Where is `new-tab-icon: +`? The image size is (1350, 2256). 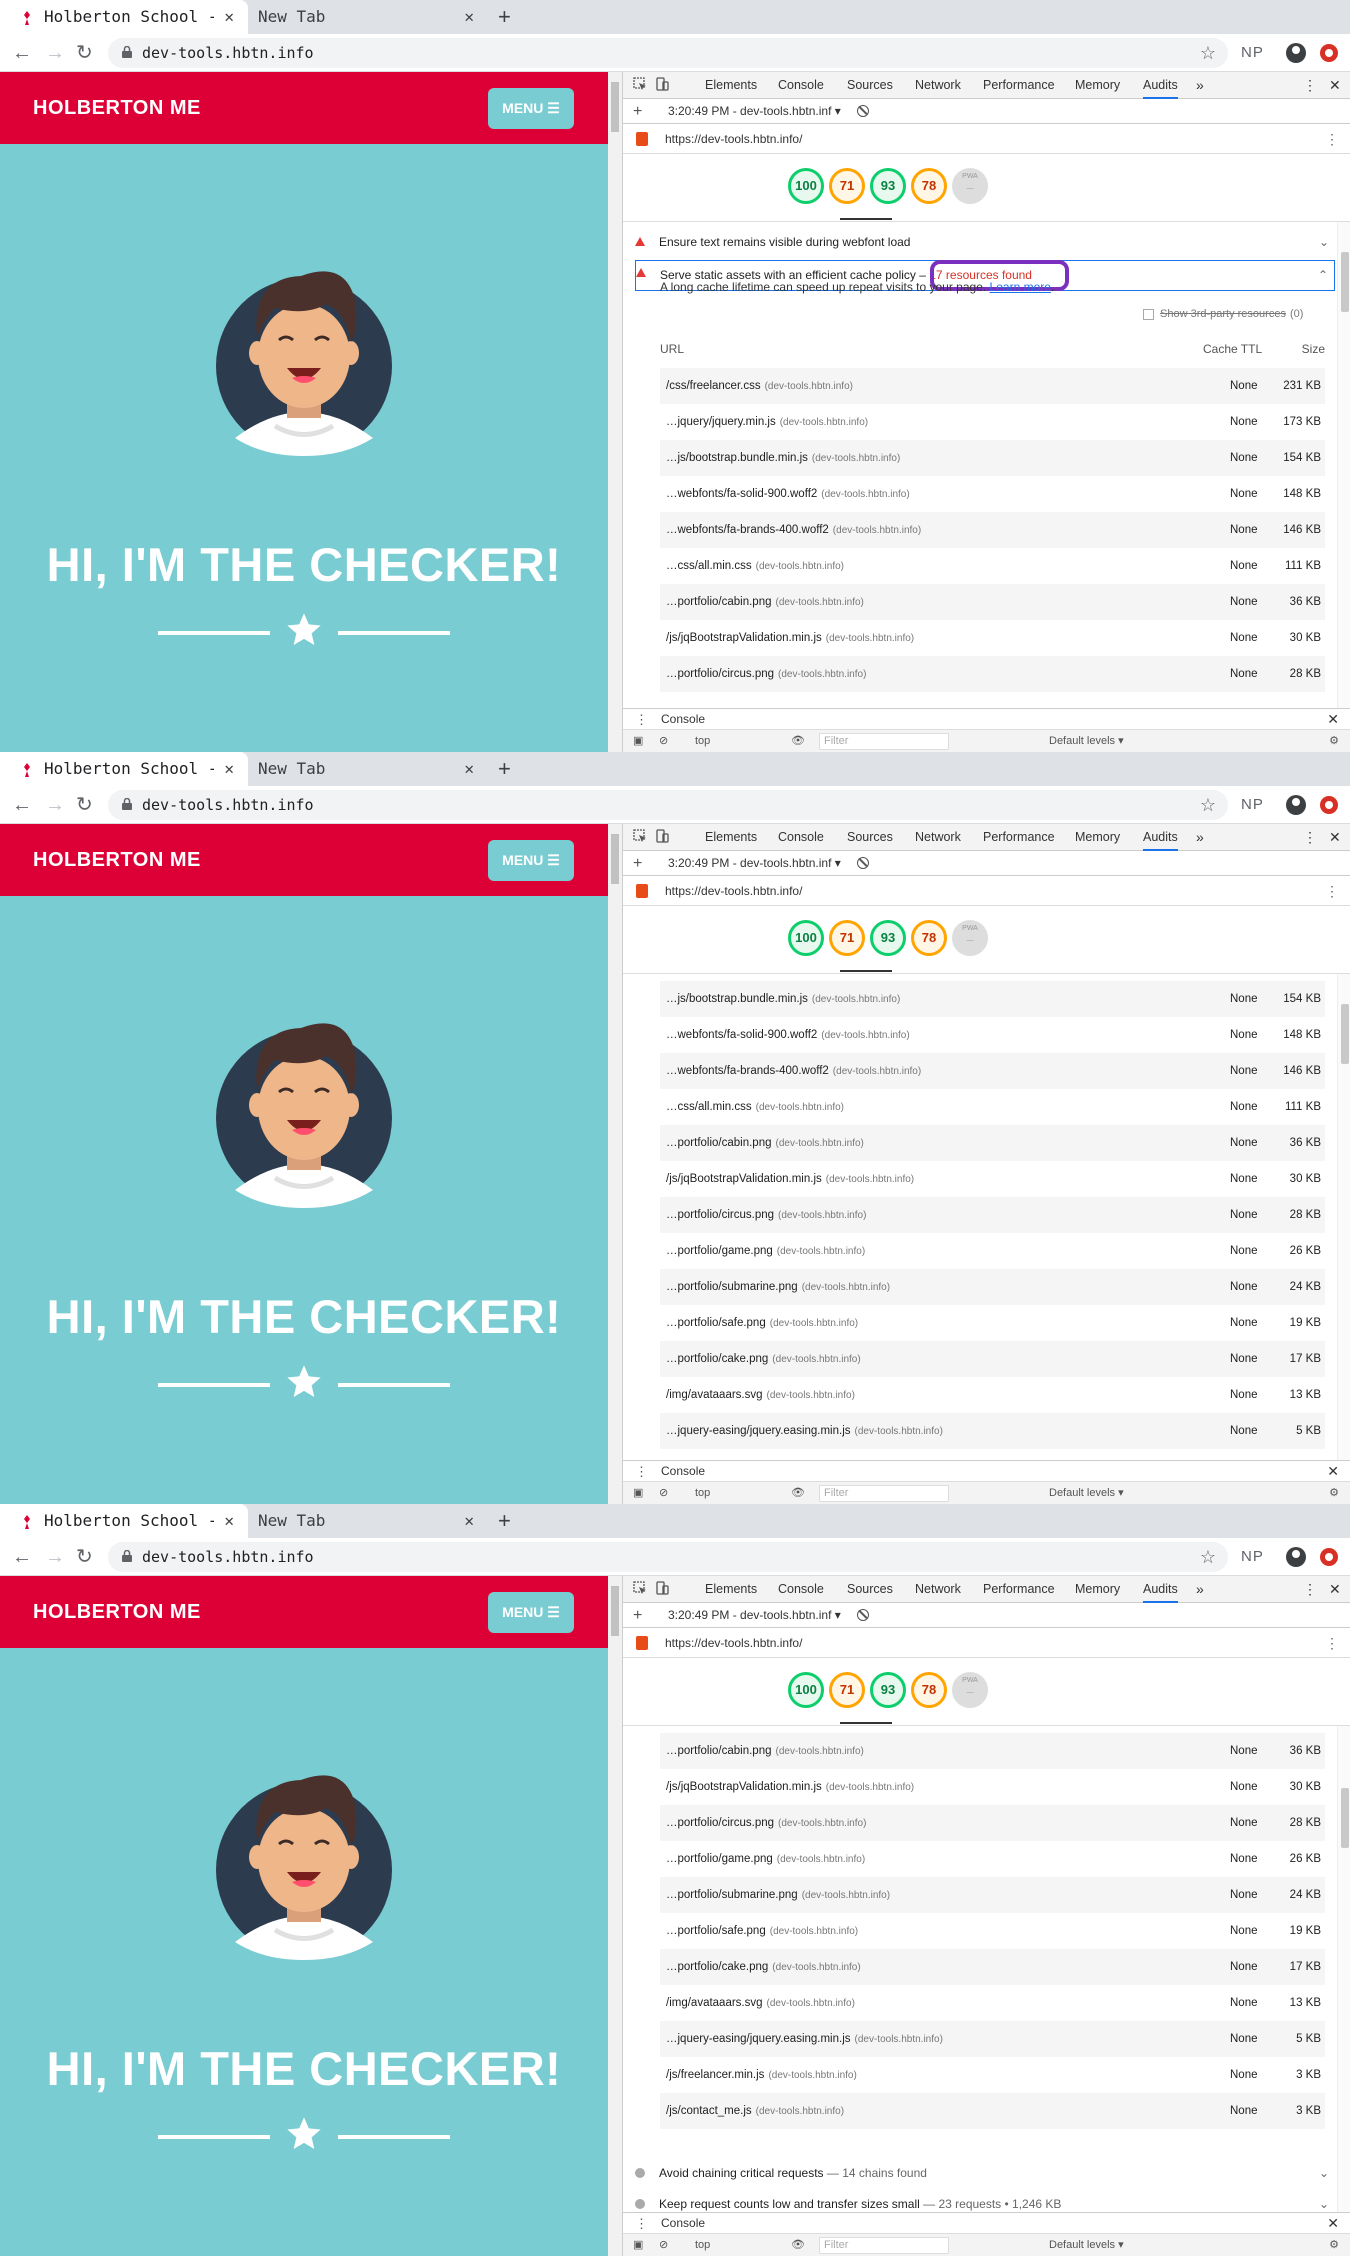 new-tab-icon: + is located at coordinates (504, 1521).